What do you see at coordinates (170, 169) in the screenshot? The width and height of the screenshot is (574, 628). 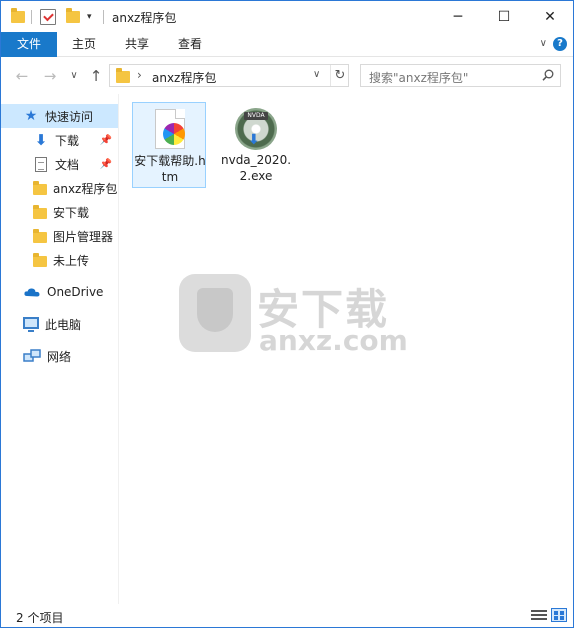 I see `file-name: 安下载帮助.htm` at bounding box center [170, 169].